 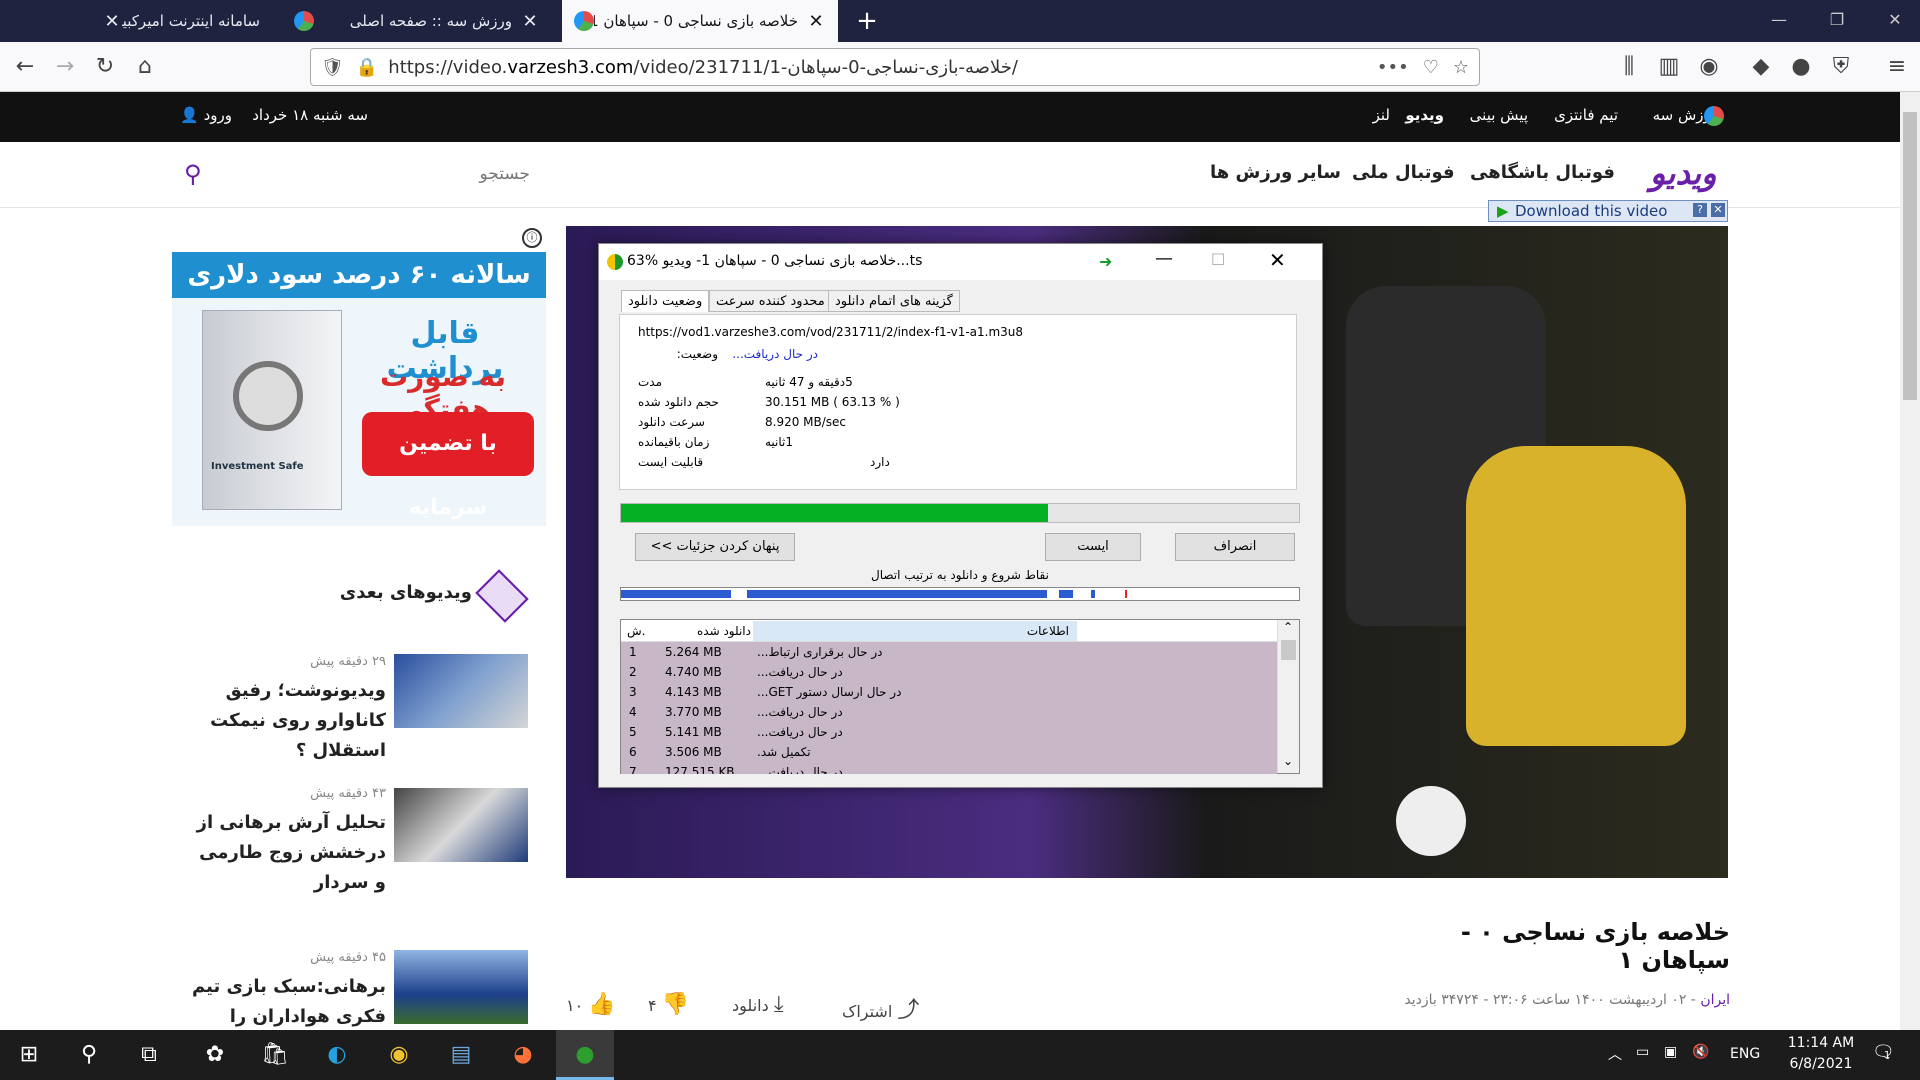 I want to click on bookmark-star-icon: ☆, so click(x=1461, y=67).